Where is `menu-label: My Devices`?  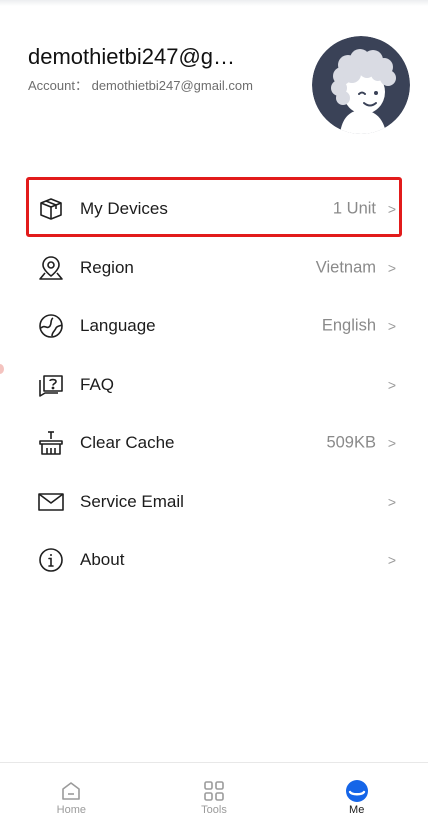
menu-label: My Devices is located at coordinates (124, 209).